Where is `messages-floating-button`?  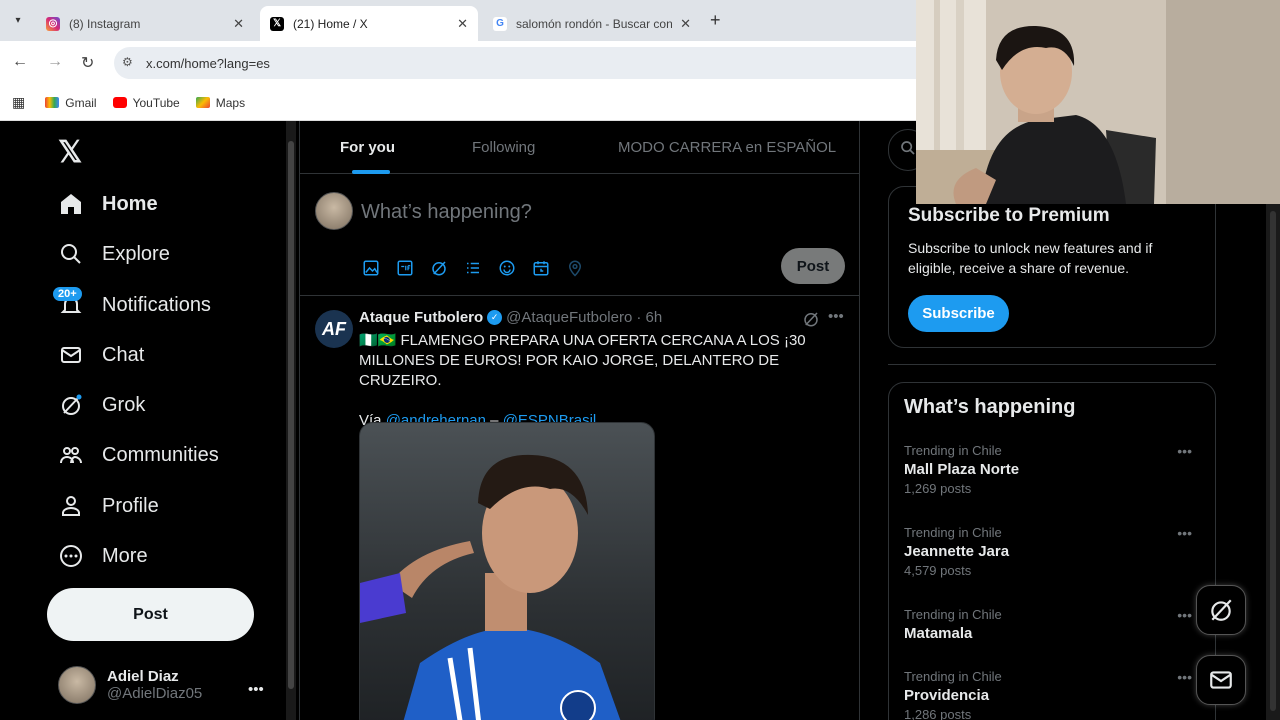
messages-floating-button is located at coordinates (1221, 680).